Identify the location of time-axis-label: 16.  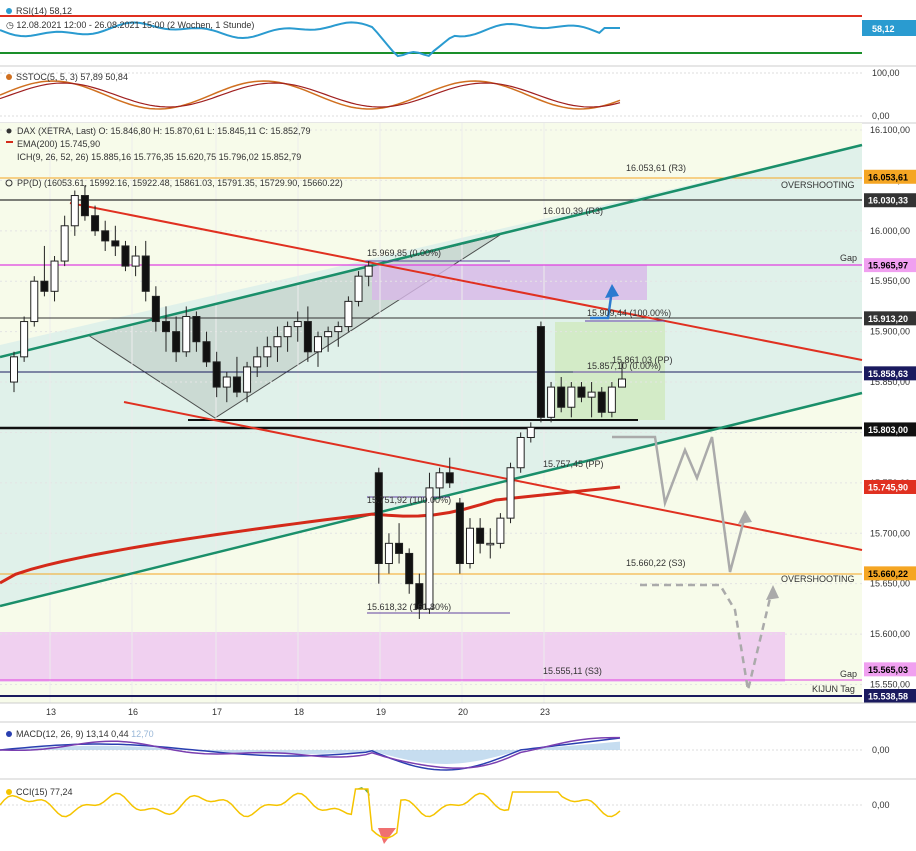
(133, 712).